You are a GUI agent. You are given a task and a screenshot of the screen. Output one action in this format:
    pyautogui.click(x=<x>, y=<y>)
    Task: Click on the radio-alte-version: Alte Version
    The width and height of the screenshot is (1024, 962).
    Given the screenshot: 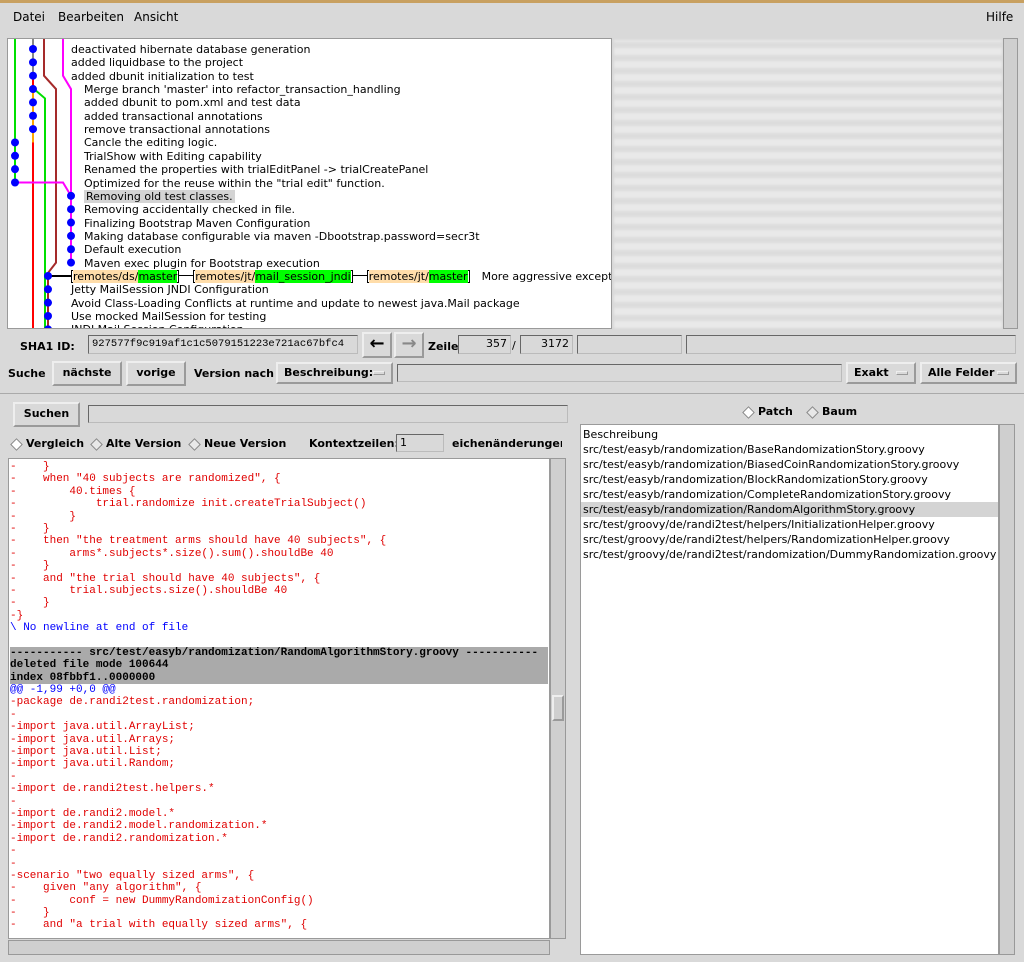 What is the action you would take?
    pyautogui.click(x=136, y=444)
    